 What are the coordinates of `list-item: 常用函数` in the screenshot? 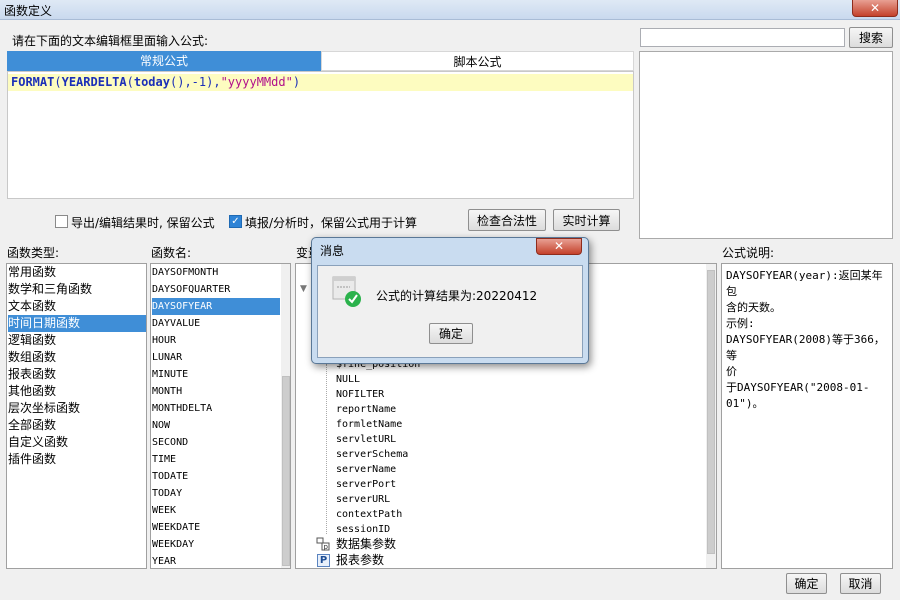 It's located at (77, 272).